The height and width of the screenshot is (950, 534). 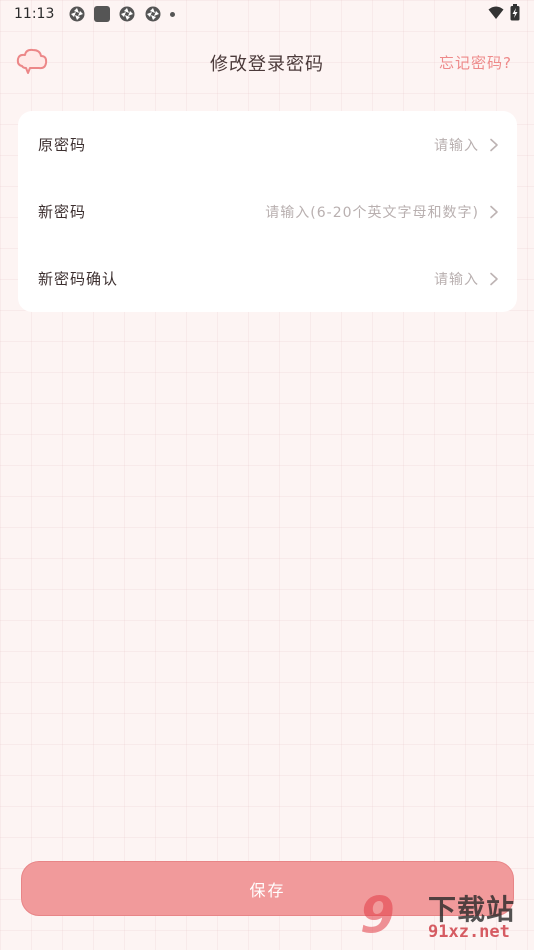 I want to click on old-password-row: 原密码 请输入, so click(x=267, y=144).